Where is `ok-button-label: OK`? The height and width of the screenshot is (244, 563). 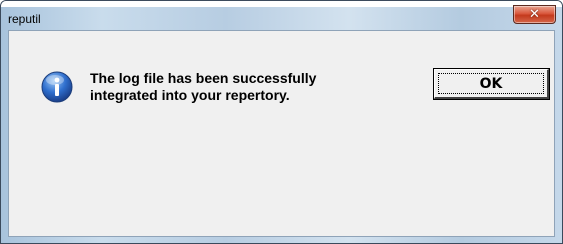 ok-button-label: OK is located at coordinates (491, 83).